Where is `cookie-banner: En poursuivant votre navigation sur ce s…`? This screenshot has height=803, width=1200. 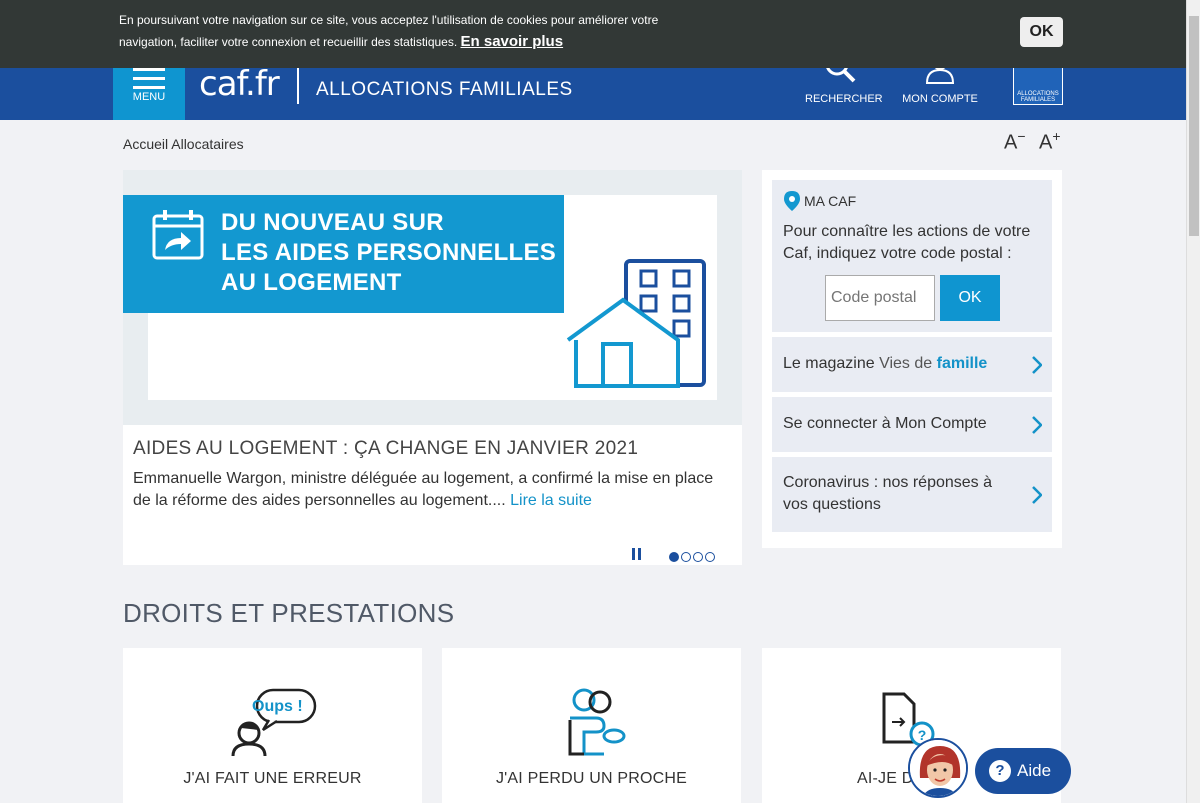 cookie-banner: En poursuivant votre navigation sur ce s… is located at coordinates (593, 34).